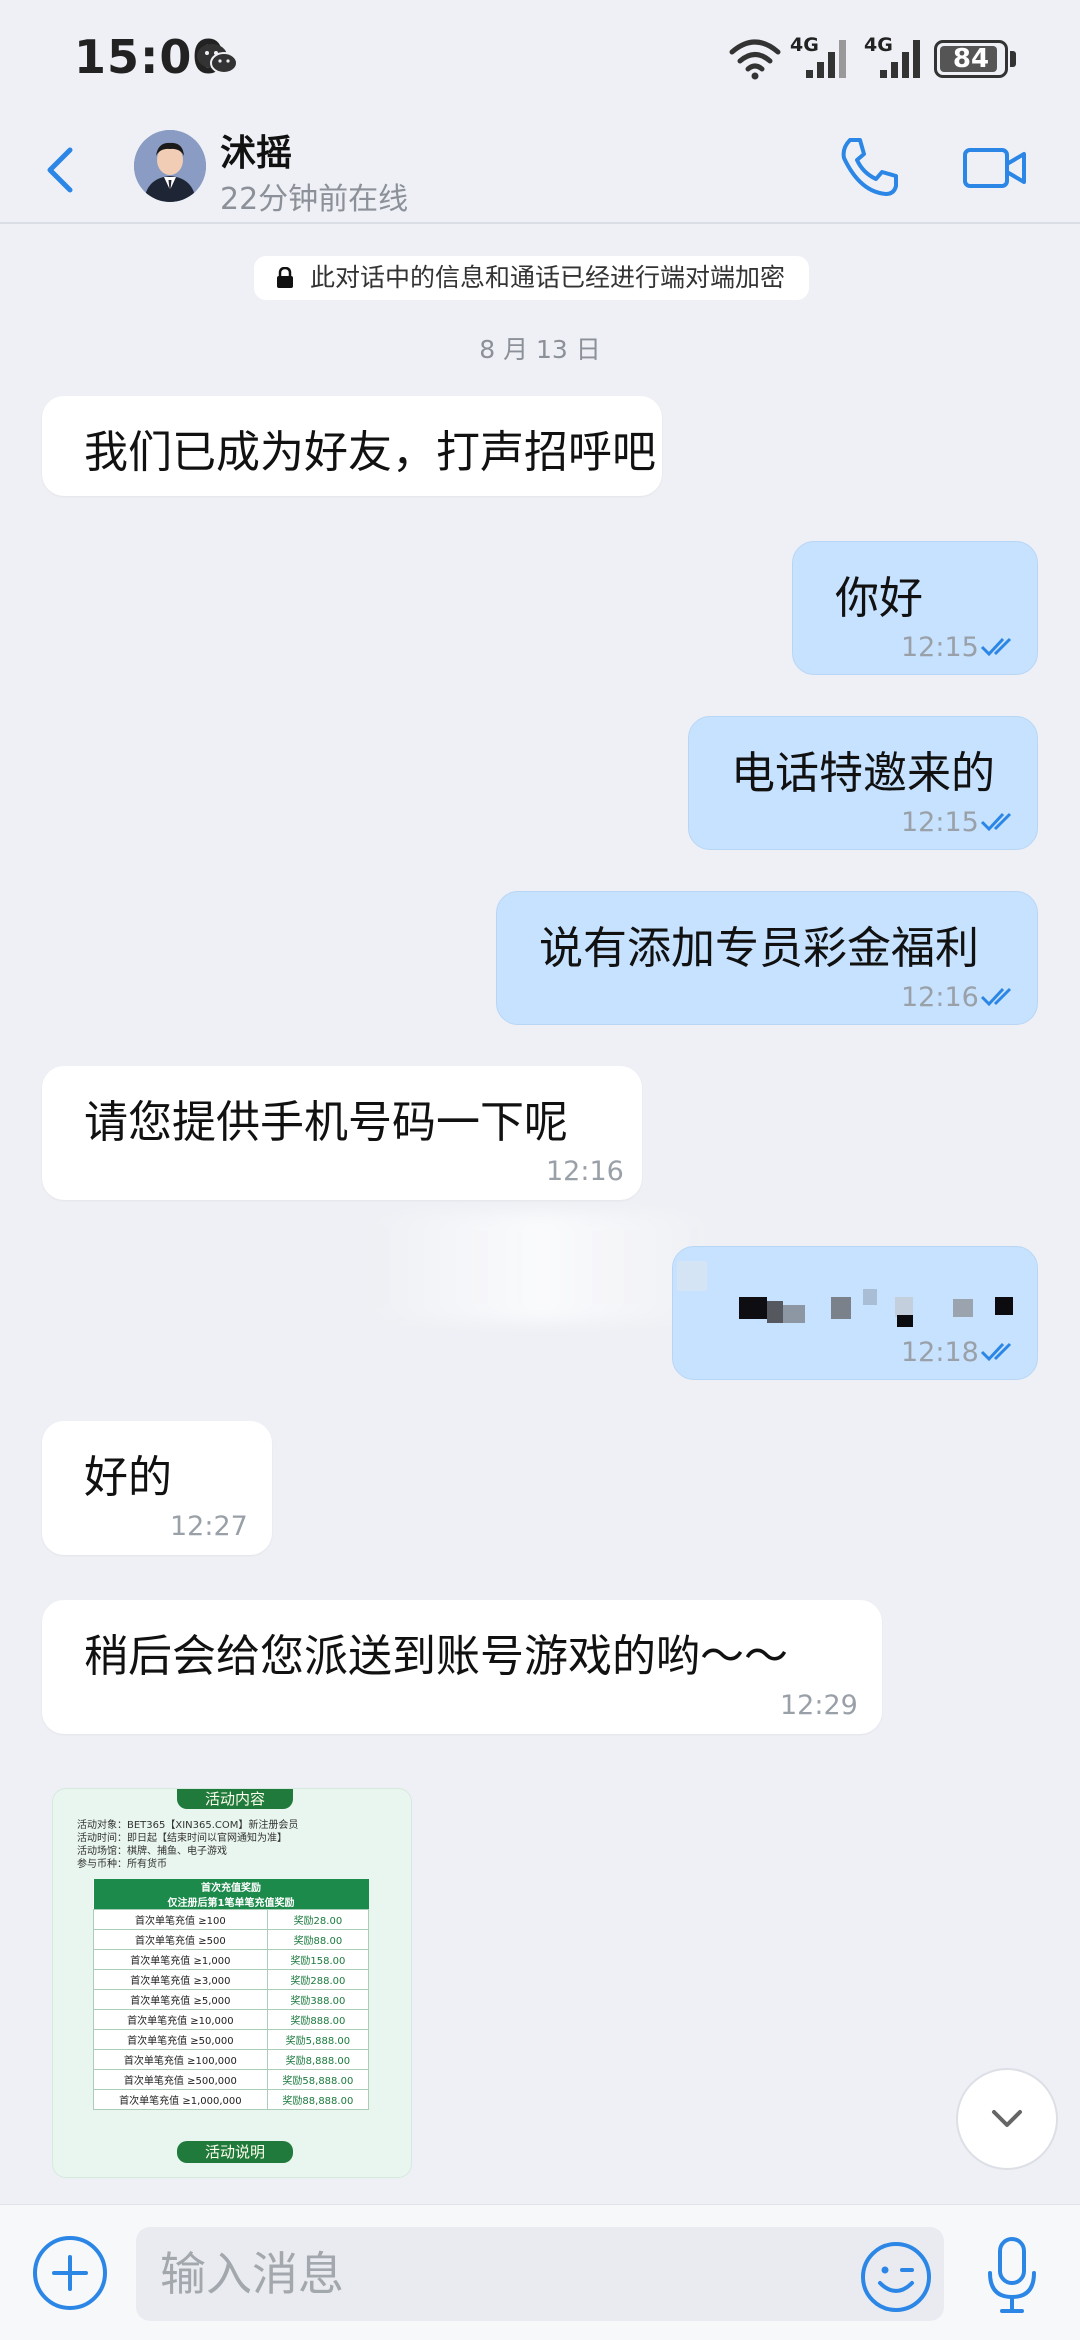 The height and width of the screenshot is (2340, 1080). Describe the element at coordinates (70, 2273) in the screenshot. I see `plus-icon` at that location.